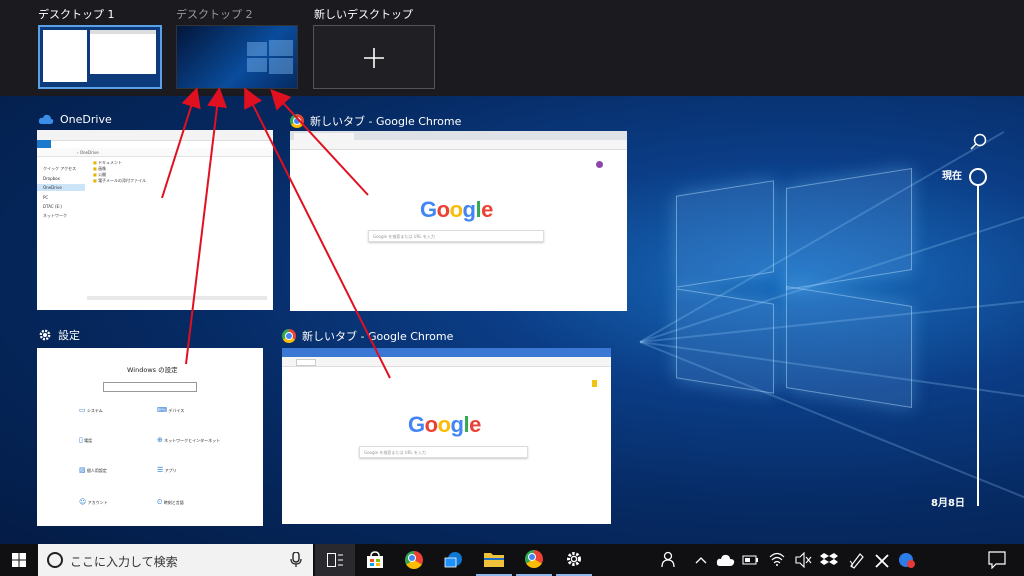  I want to click on microphone-icon, so click(296, 560).